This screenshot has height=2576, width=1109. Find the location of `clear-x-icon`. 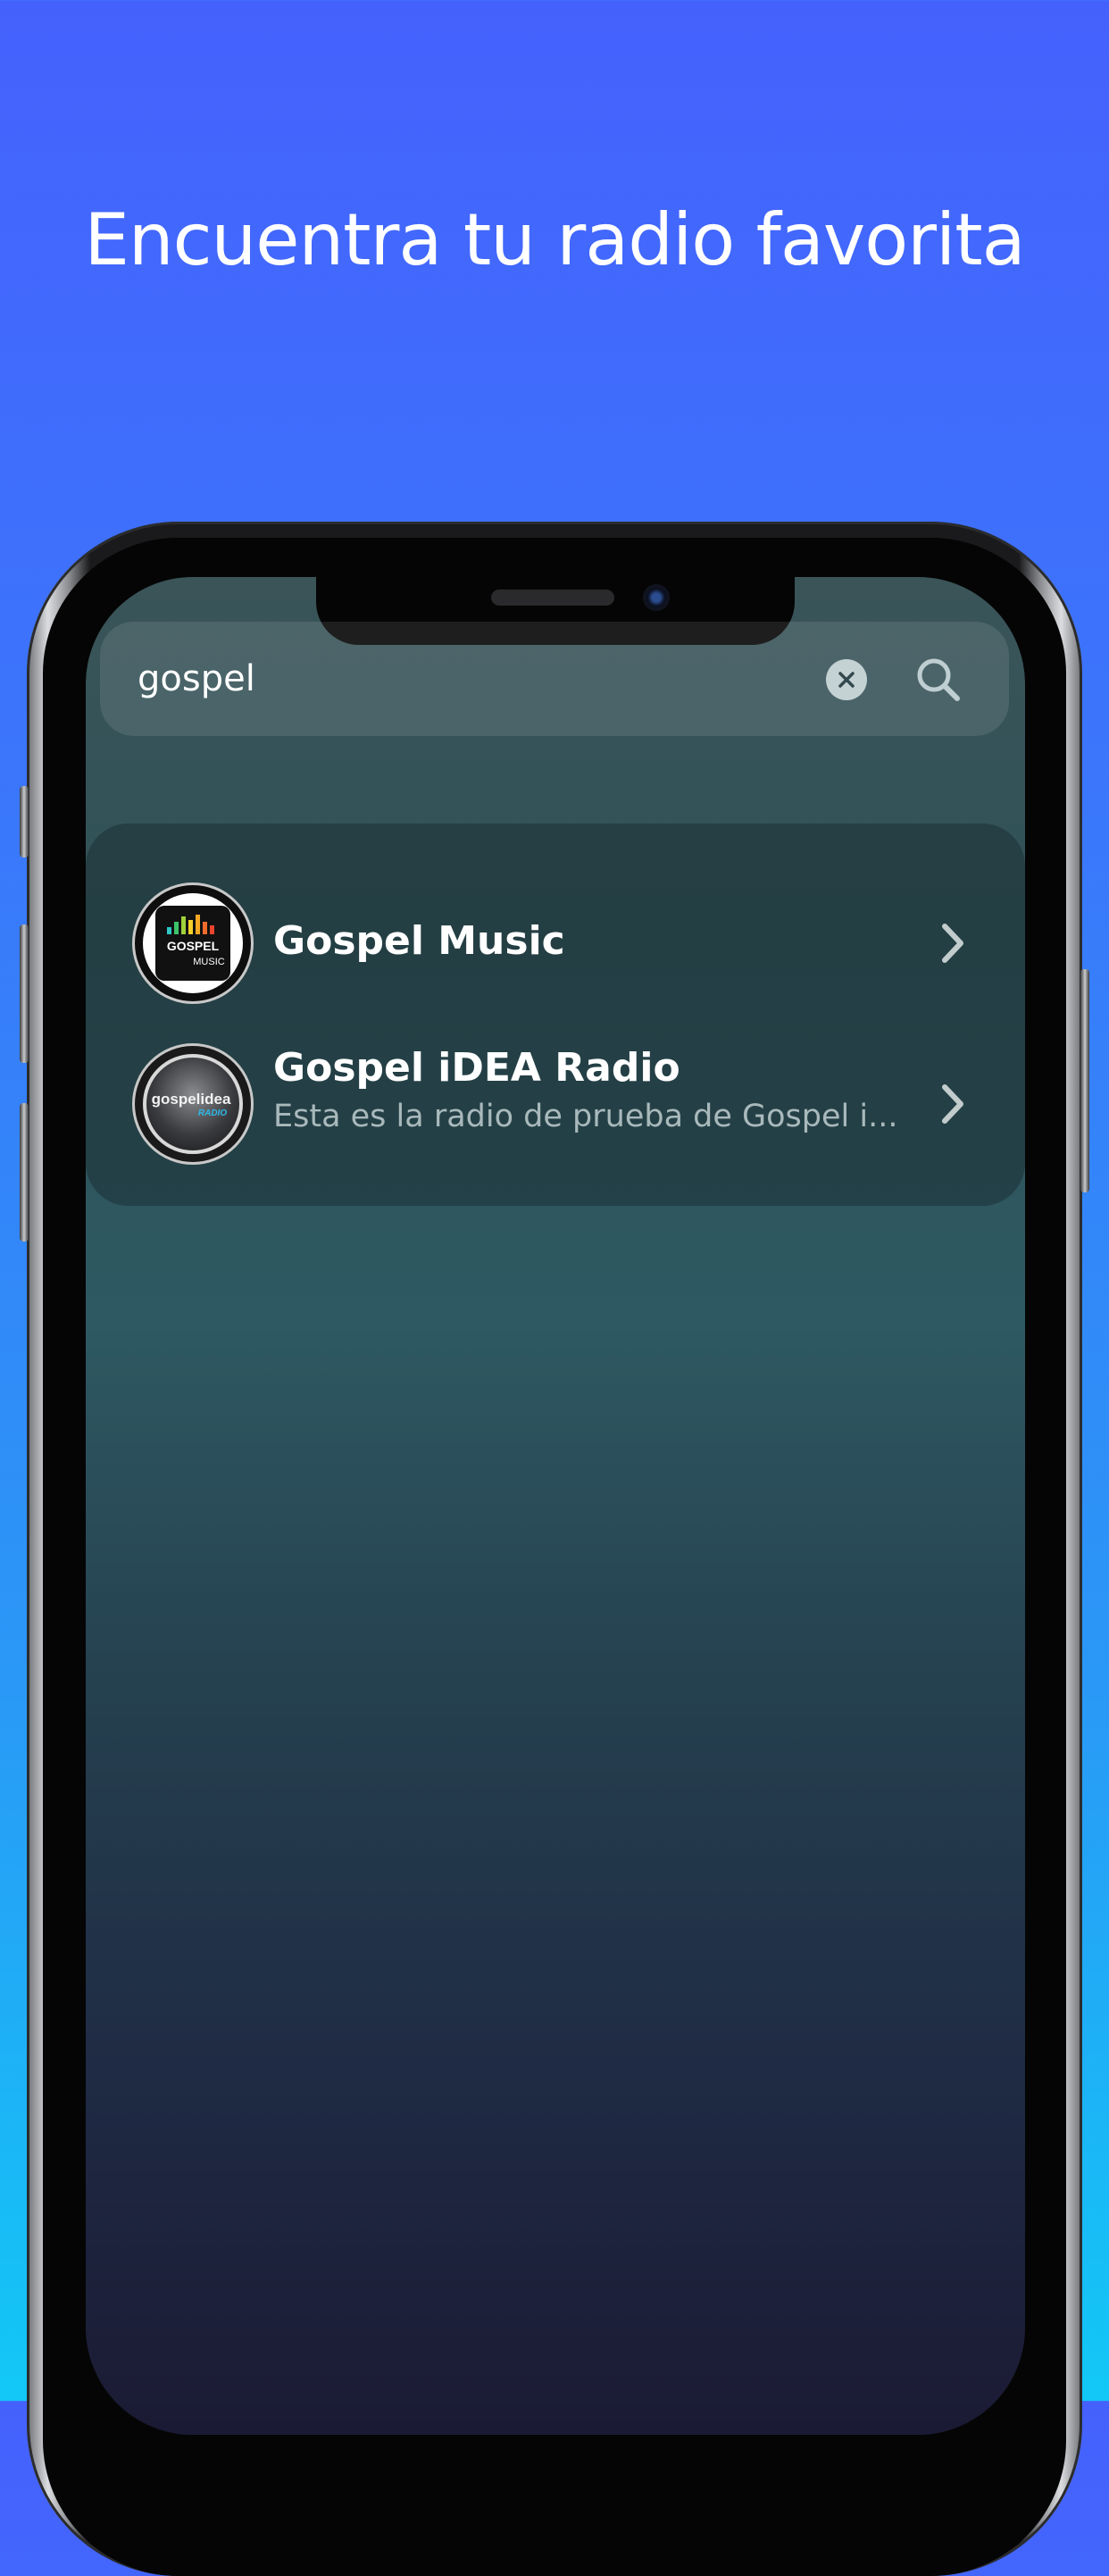

clear-x-icon is located at coordinates (846, 680).